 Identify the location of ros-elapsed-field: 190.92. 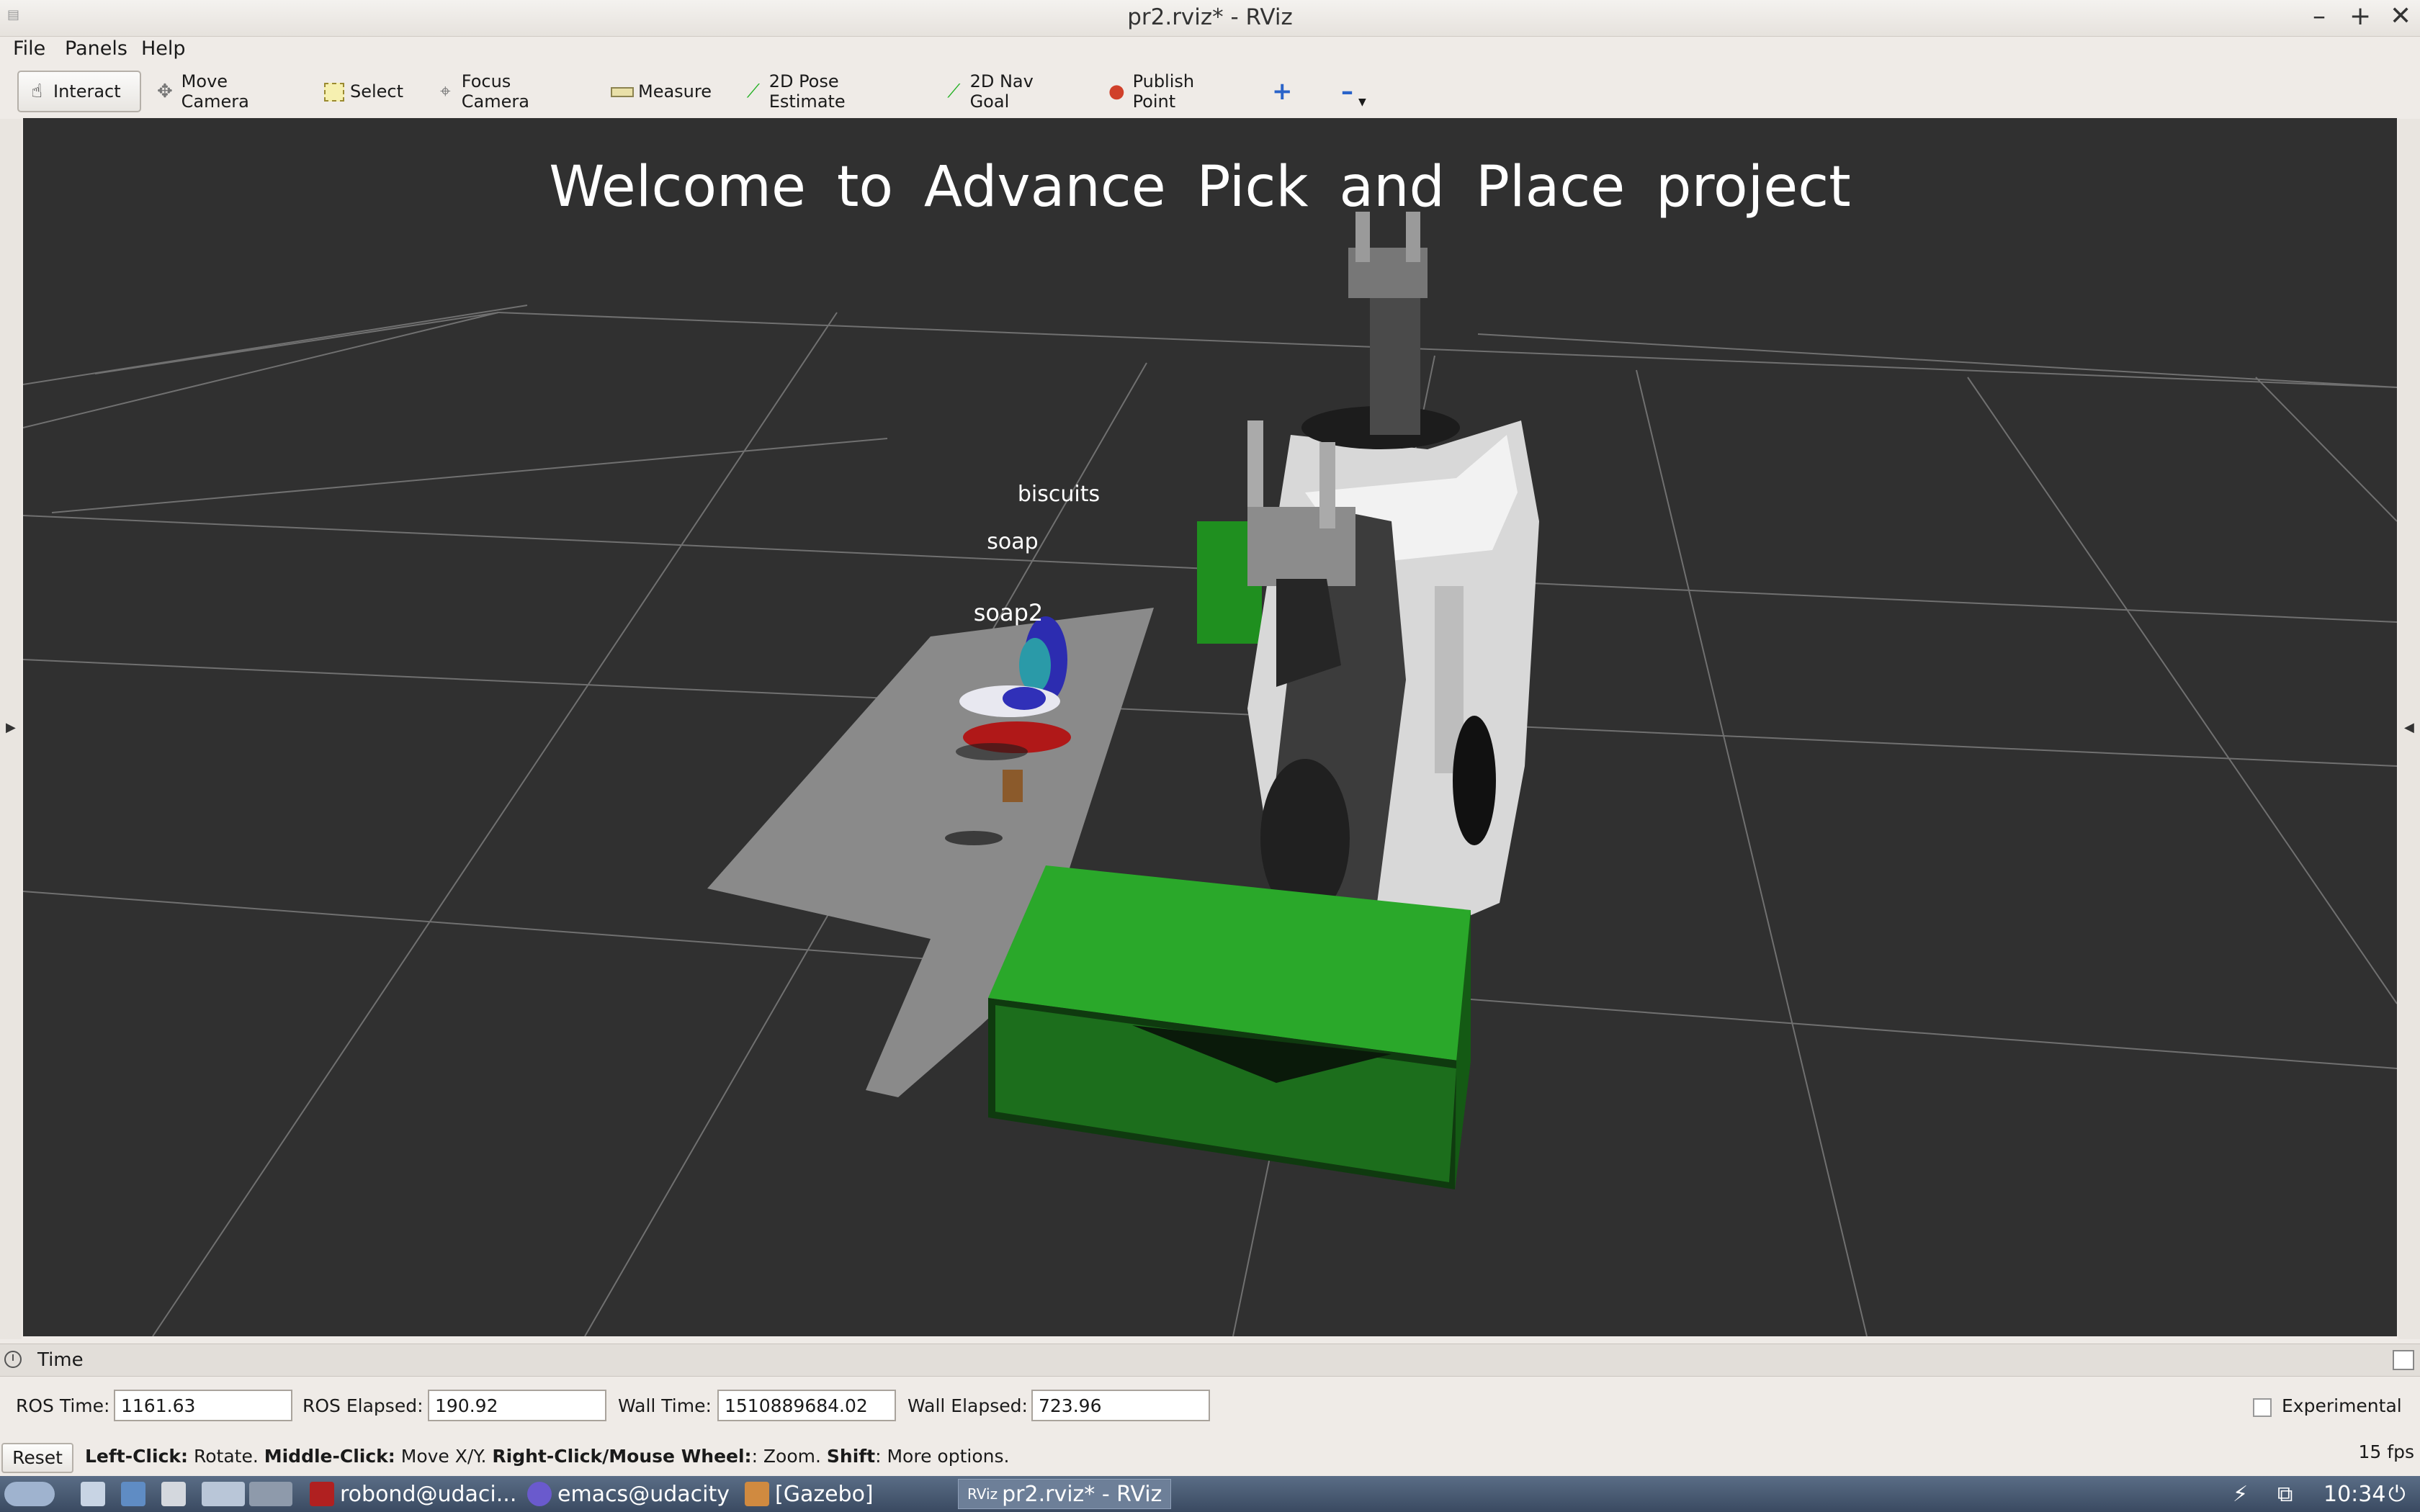
(517, 1405).